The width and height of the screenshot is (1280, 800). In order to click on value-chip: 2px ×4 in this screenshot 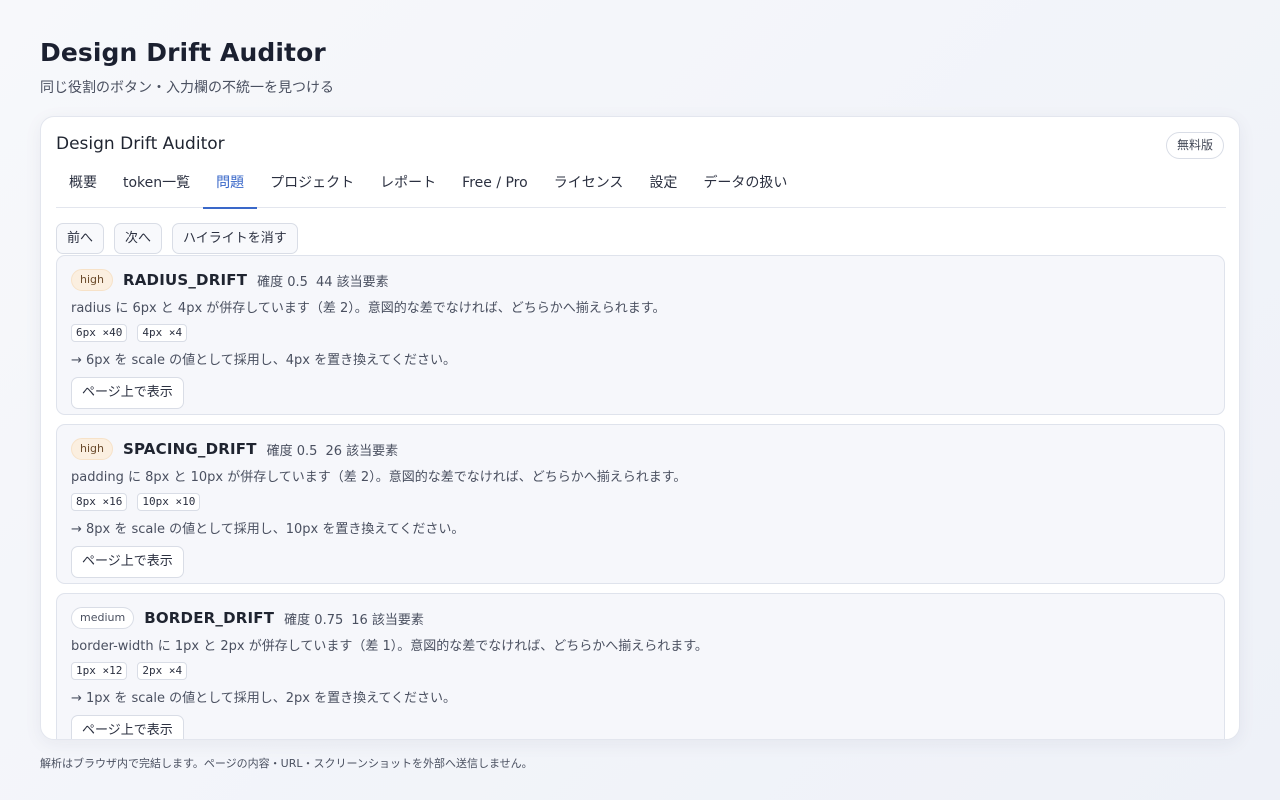, I will do `click(162, 671)`.